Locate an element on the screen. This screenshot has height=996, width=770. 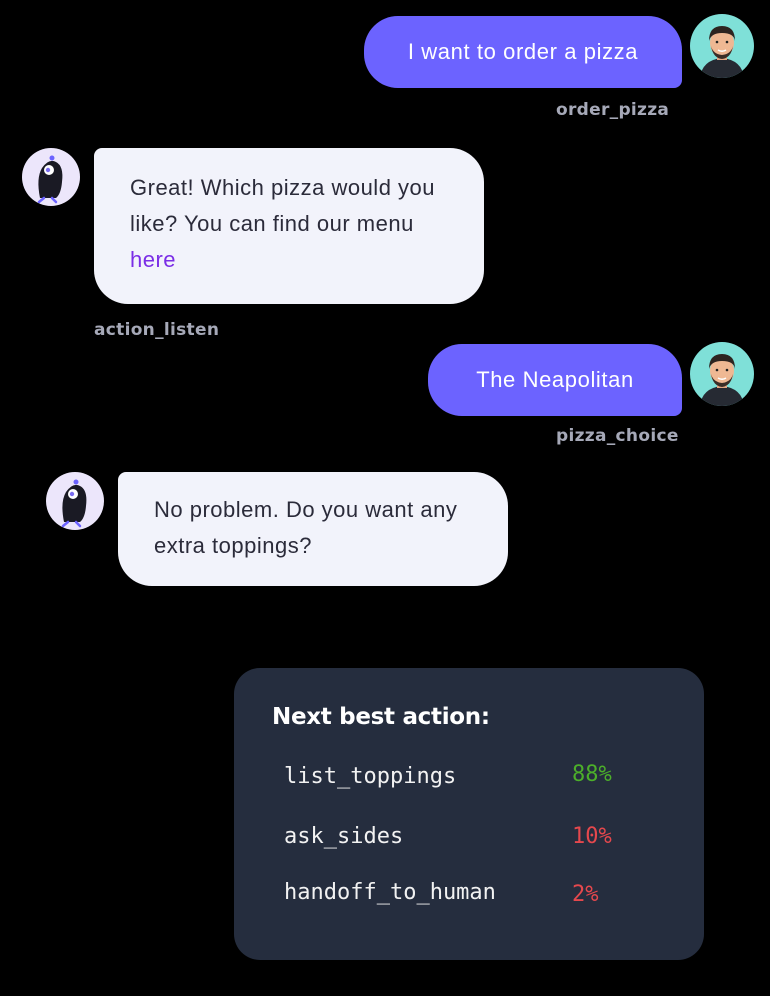
user-message-bubble: The Neapolitan is located at coordinates (555, 380).